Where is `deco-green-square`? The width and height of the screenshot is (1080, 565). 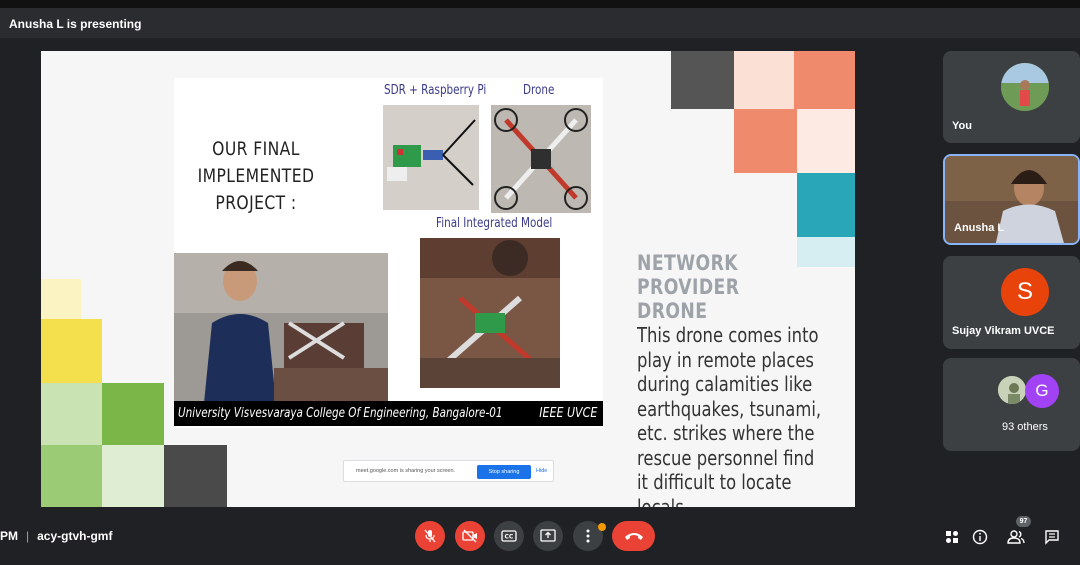 deco-green-square is located at coordinates (133, 414).